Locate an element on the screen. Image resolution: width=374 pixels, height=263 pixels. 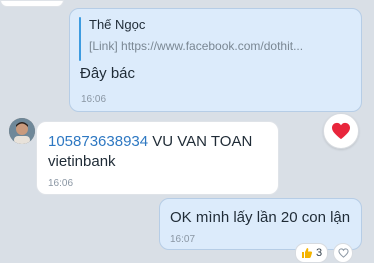
quote-sender-name: Thế Ngọc is located at coordinates (117, 24).